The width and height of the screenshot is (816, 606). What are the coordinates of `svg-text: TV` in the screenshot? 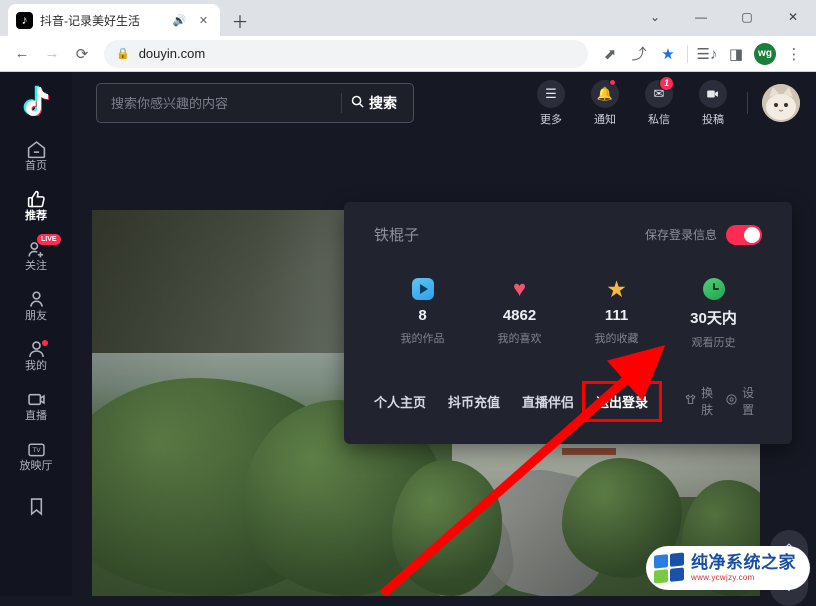 It's located at (36, 450).